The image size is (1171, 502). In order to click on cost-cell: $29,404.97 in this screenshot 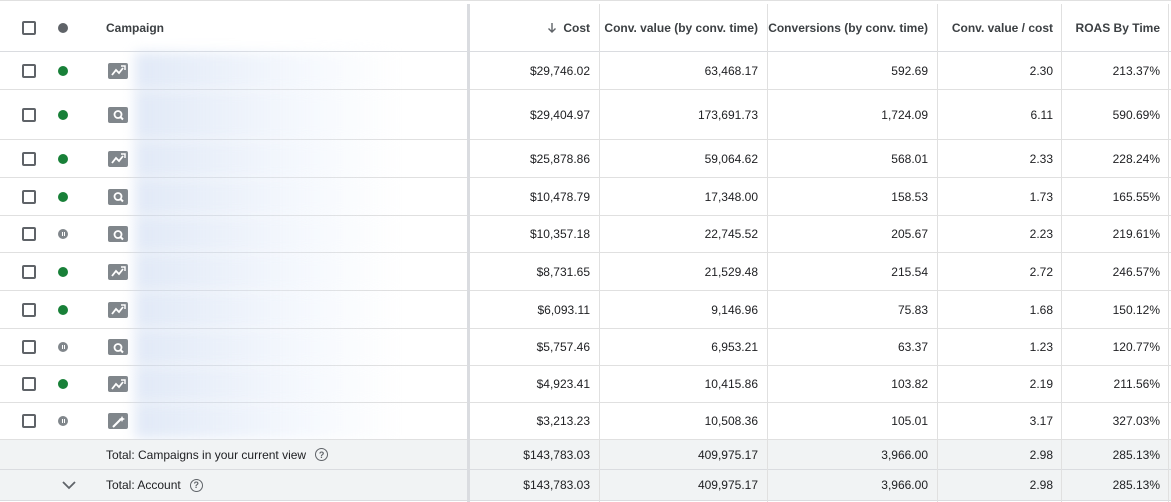, I will do `click(559, 114)`.